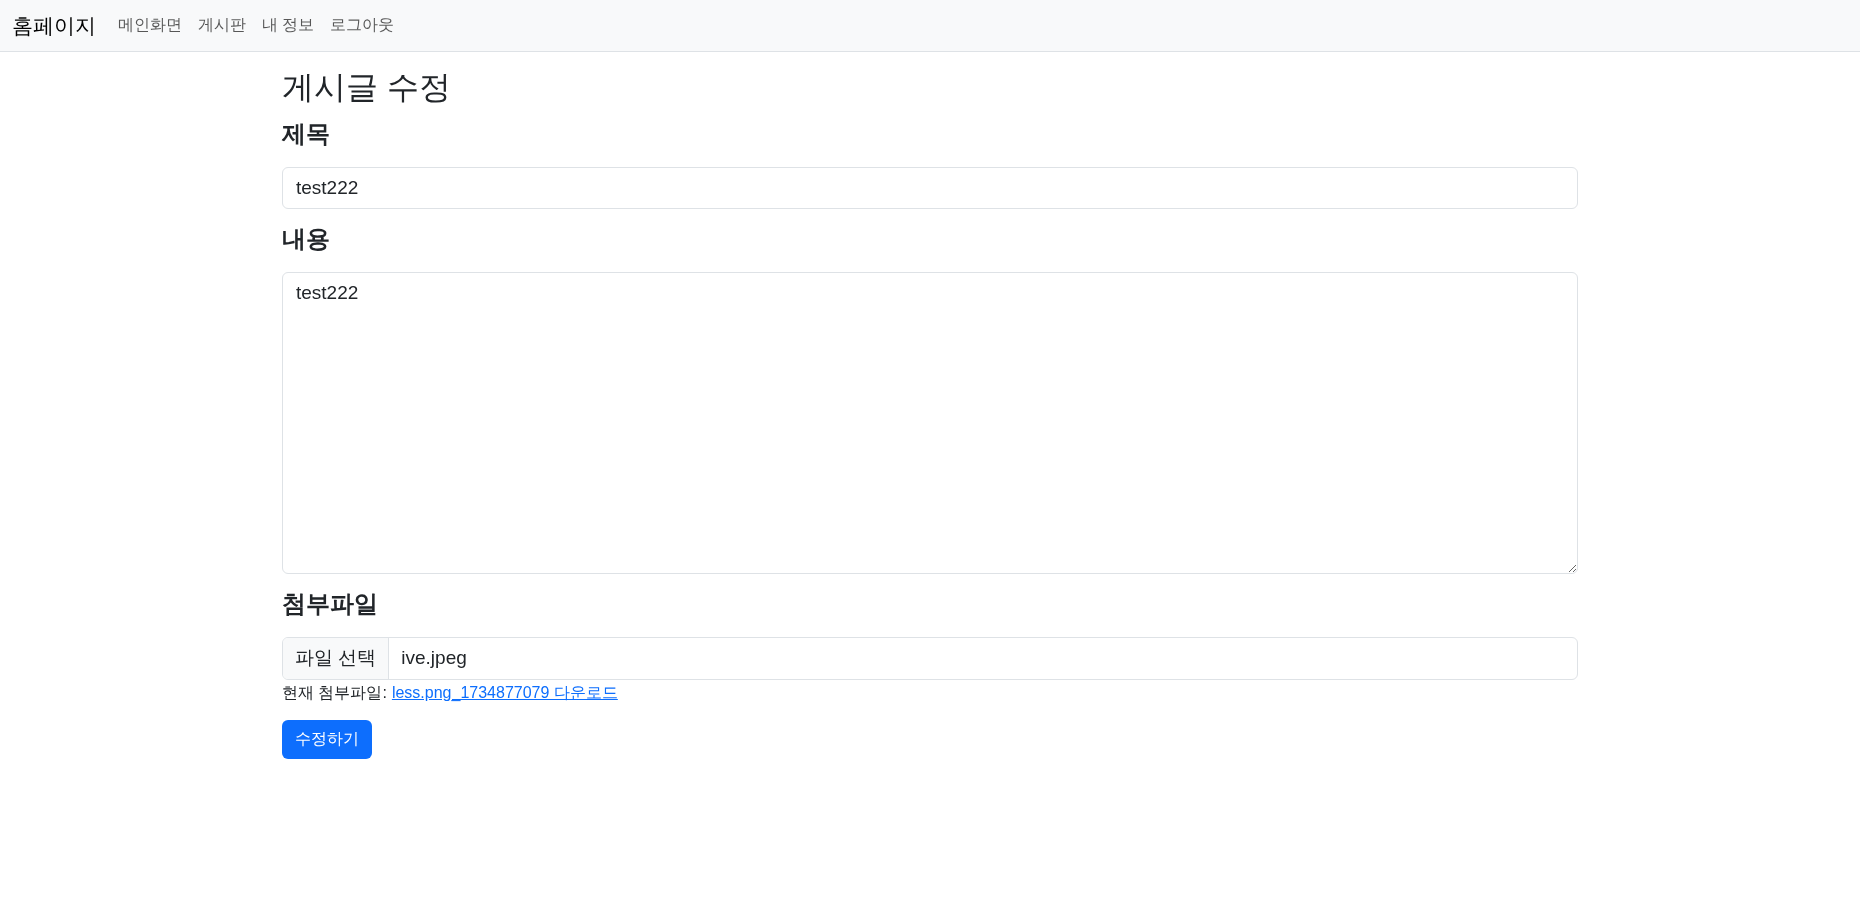  Describe the element at coordinates (367, 87) in the screenshot. I see `page-title: 게시글 수정` at that location.